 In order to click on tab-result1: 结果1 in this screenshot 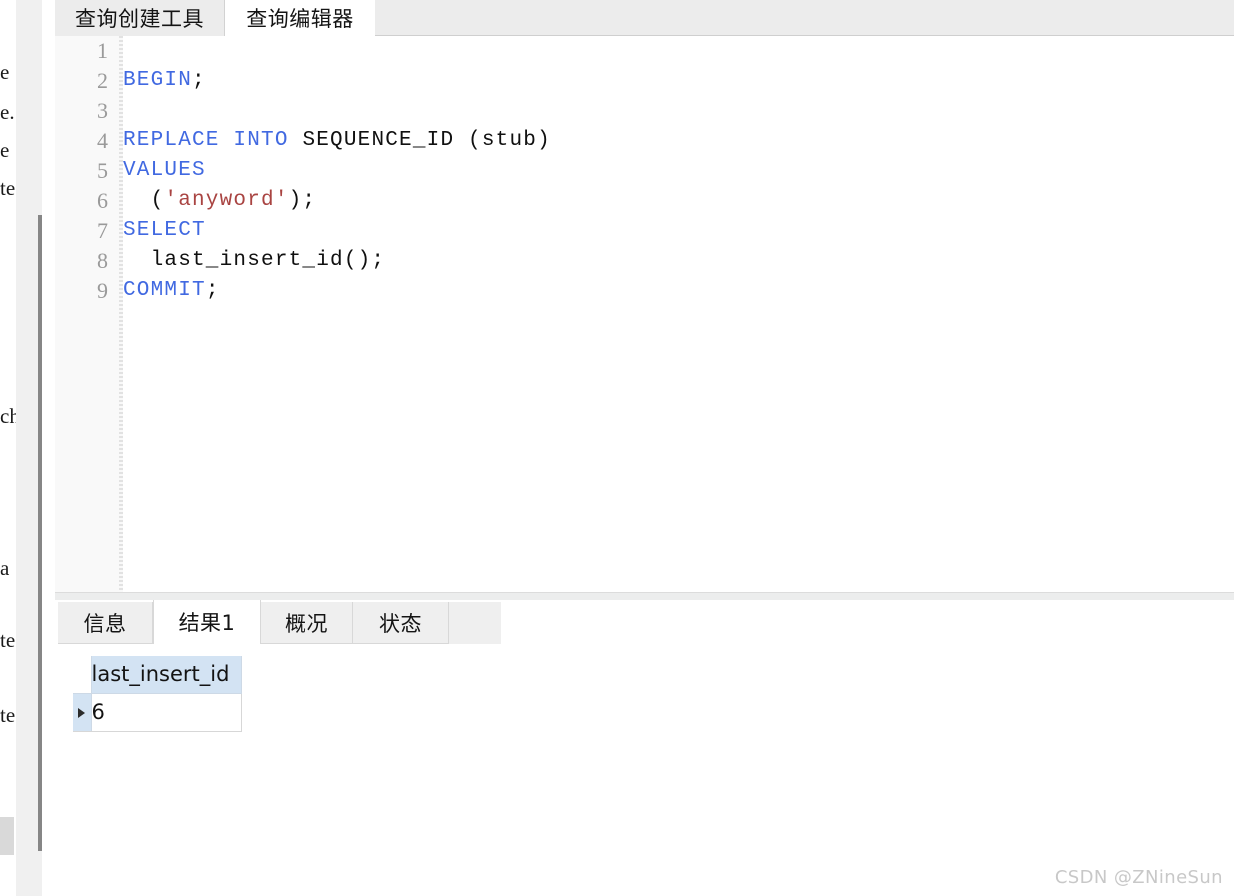, I will do `click(207, 622)`.